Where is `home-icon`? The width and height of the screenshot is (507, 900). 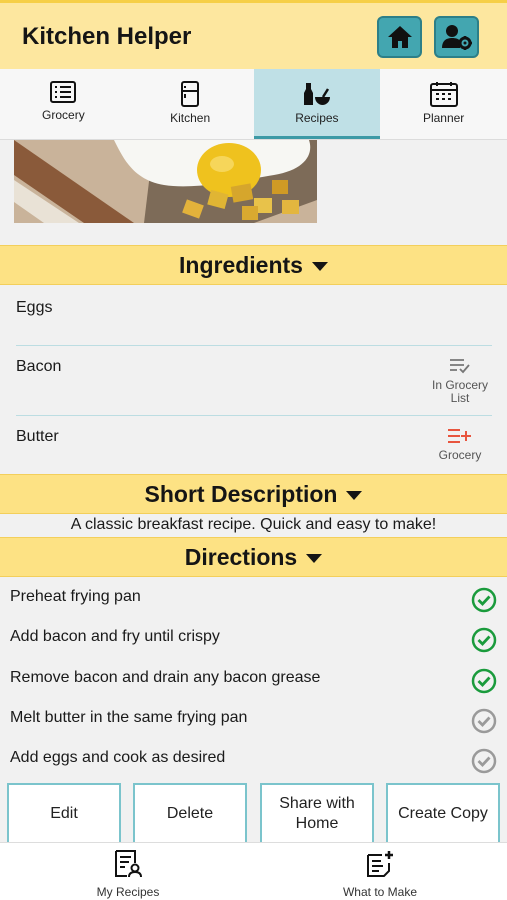
home-icon is located at coordinates (399, 37).